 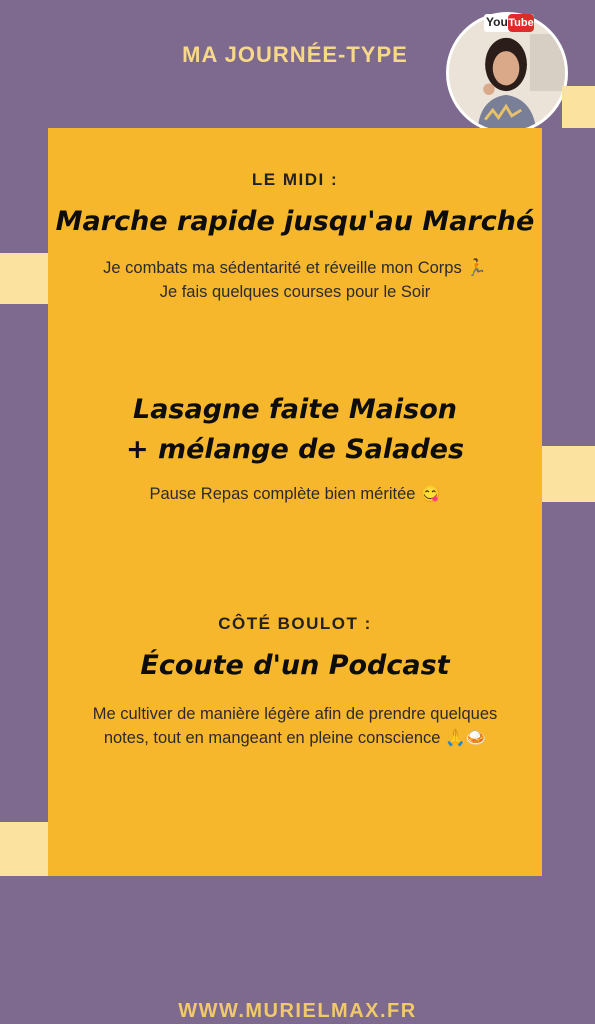 I want to click on youtube-badge: You Tube, so click(x=509, y=23).